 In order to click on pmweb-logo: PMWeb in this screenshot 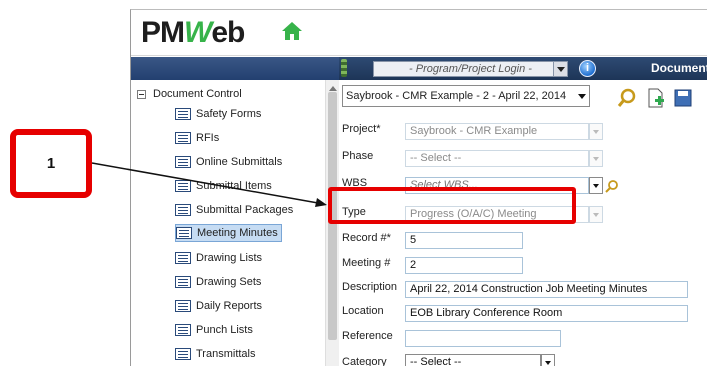, I will do `click(193, 32)`.